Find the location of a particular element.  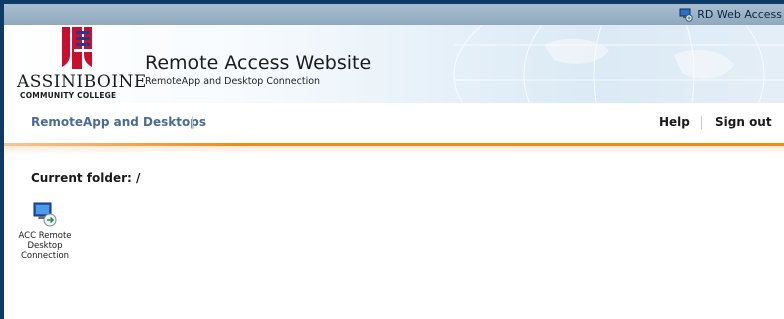

app-tile-acc-remote-desktop: ACC Remote Desktop Connection is located at coordinates (45, 236).